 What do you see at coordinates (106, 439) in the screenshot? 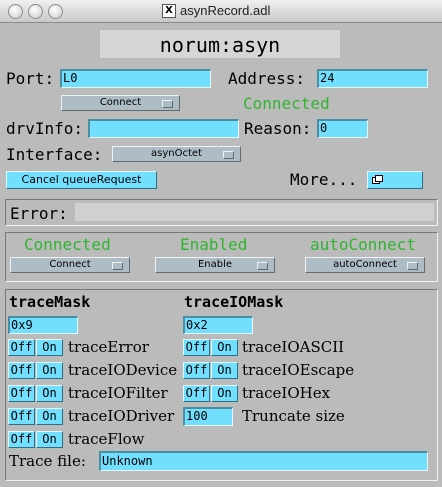
I see `trace-flow-label: traceFlow` at bounding box center [106, 439].